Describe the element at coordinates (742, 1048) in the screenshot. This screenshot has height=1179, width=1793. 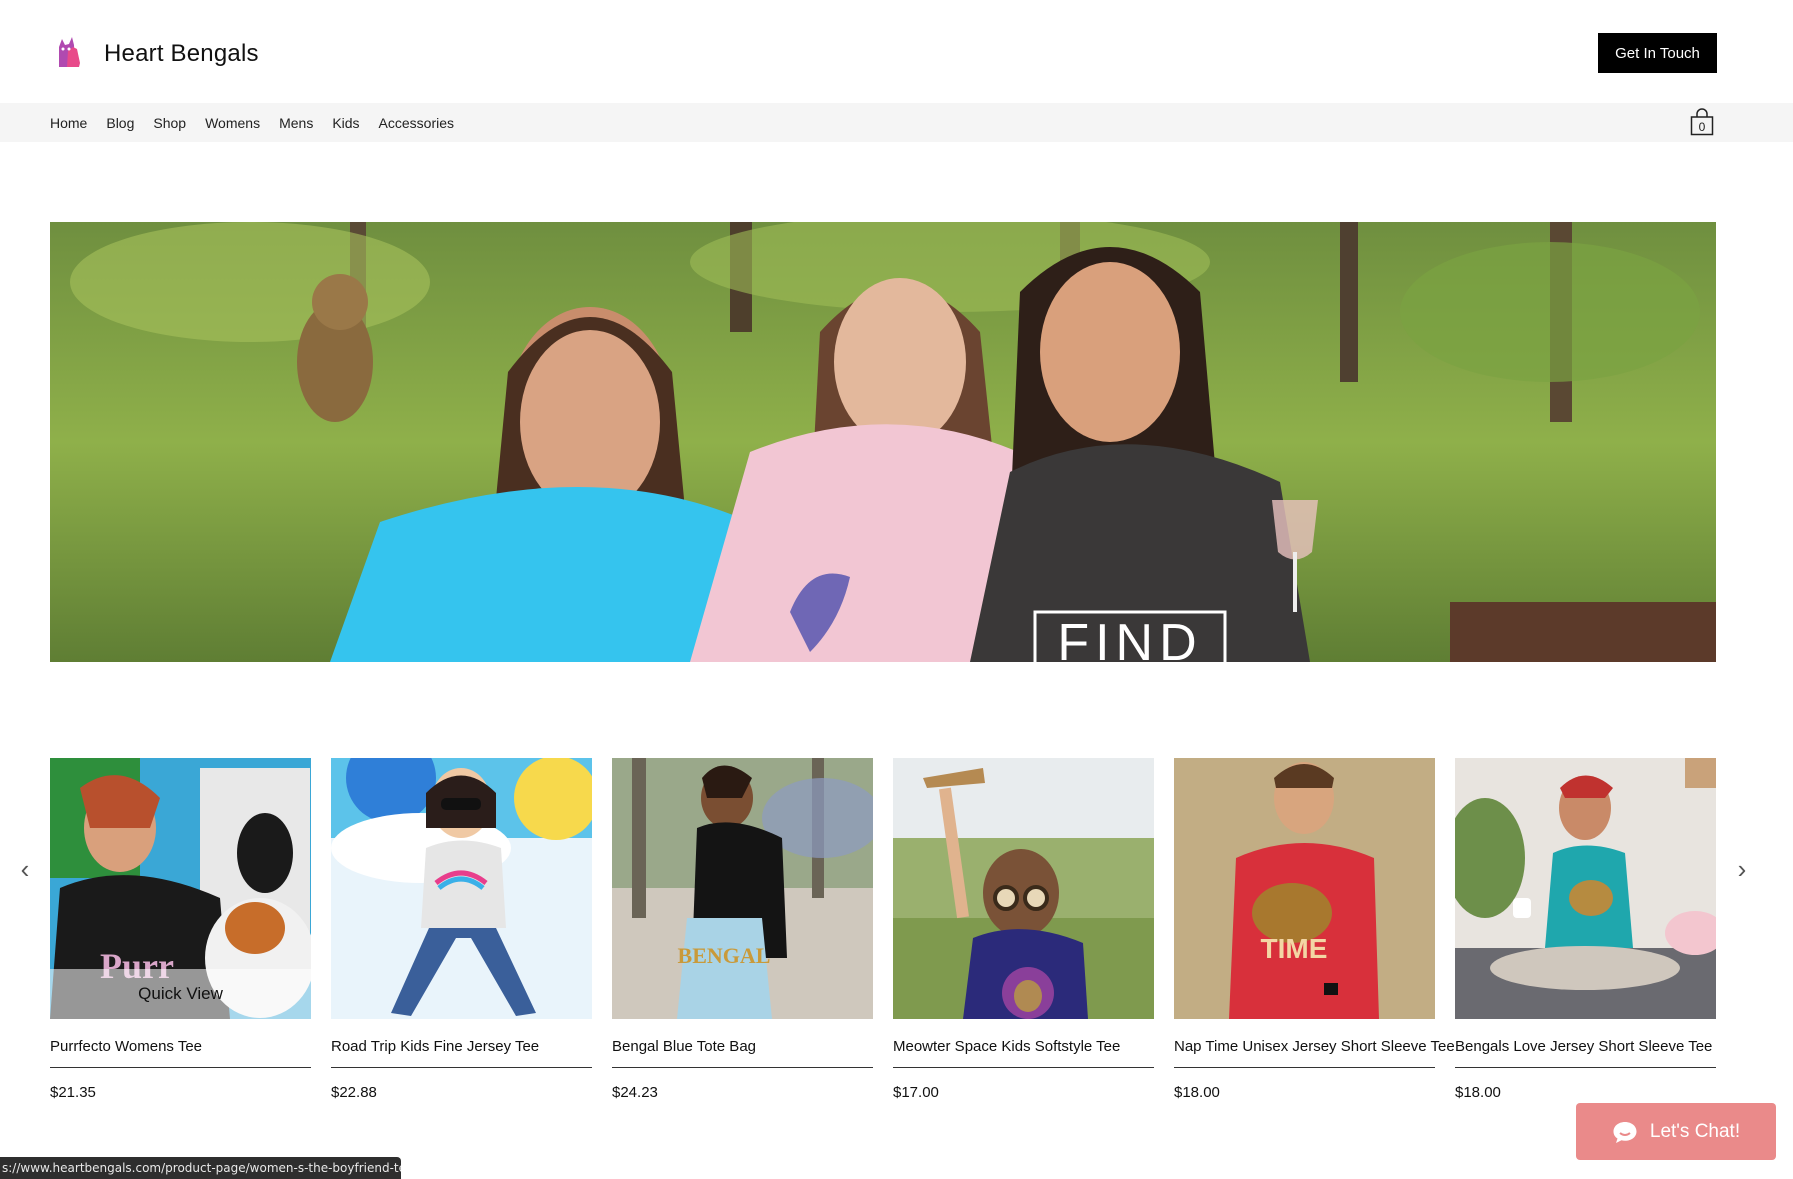
I see `product-name: Bengal Blue Tote Bag` at that location.